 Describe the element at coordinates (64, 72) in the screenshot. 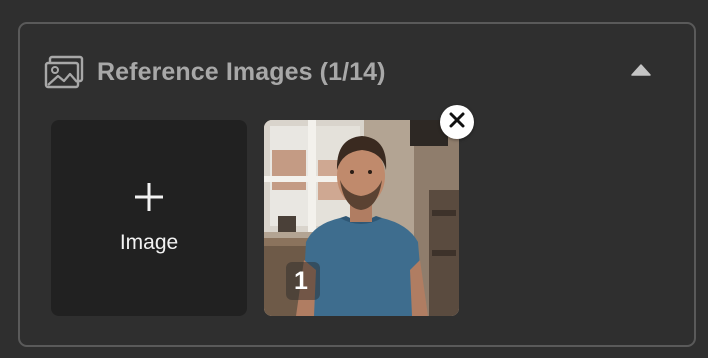

I see `images-icon` at that location.